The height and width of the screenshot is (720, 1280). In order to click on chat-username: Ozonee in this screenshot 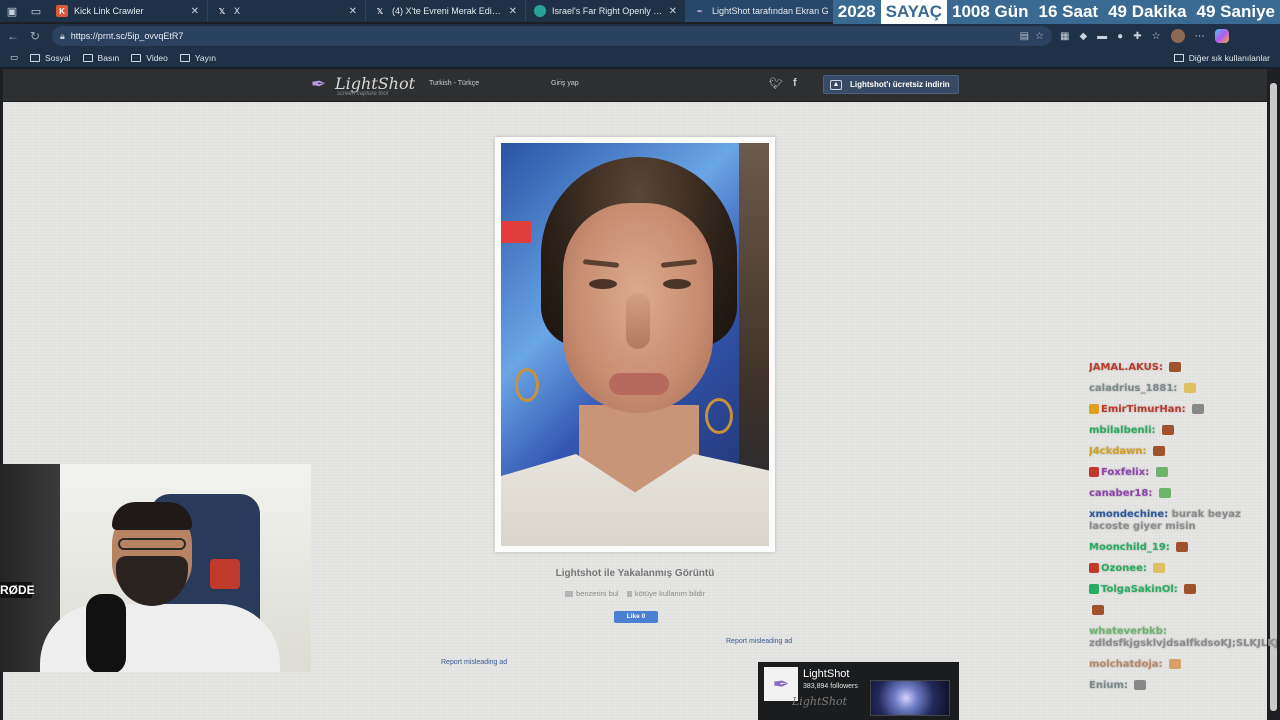, I will do `click(1122, 568)`.